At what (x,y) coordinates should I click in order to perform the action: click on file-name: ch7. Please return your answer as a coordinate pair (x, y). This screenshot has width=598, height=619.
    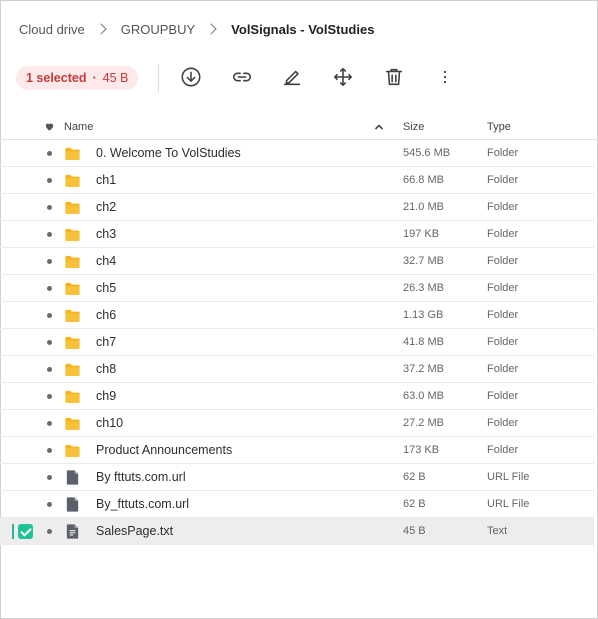
    Looking at the image, I should click on (106, 342).